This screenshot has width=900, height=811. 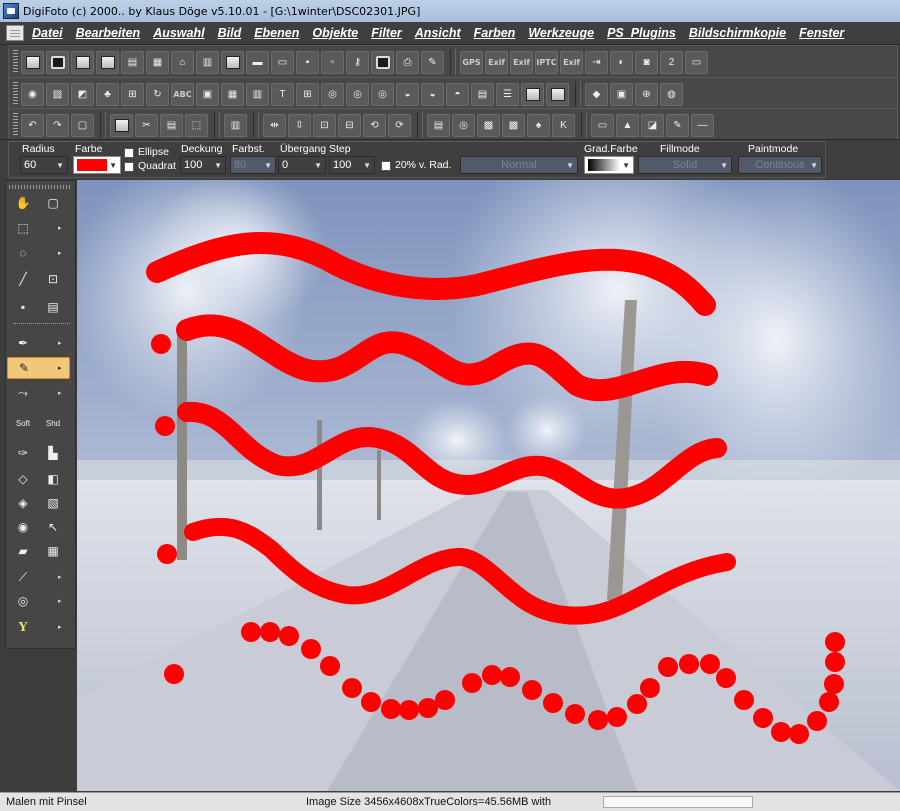 What do you see at coordinates (53, 527) in the screenshot?
I see `pointer-icon: ↖` at bounding box center [53, 527].